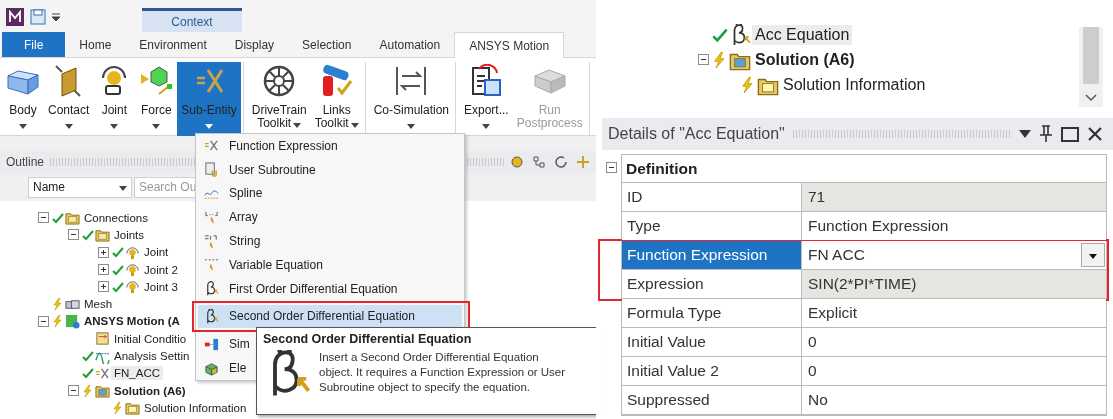  Describe the element at coordinates (25, 162) in the screenshot. I see `panel-title: Outline` at that location.